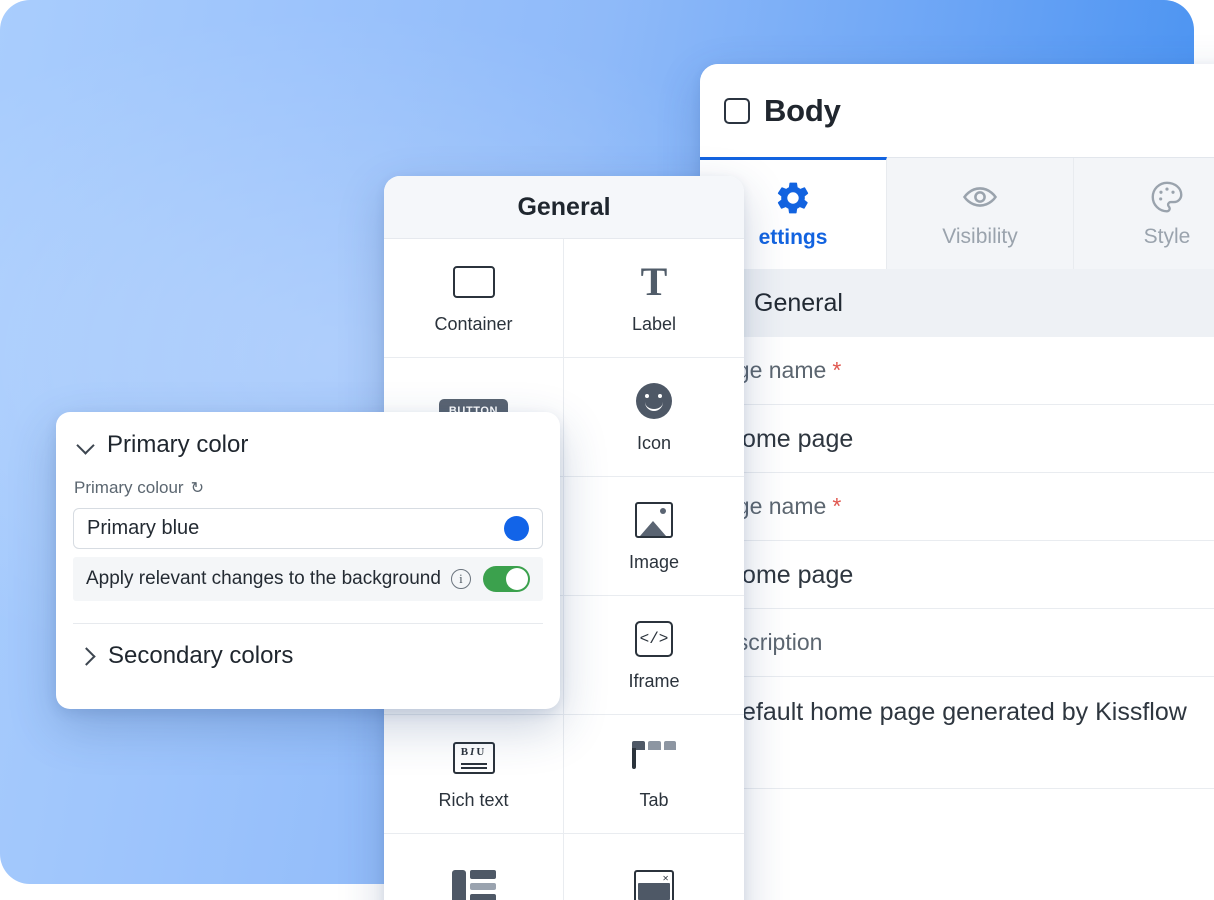 The width and height of the screenshot is (1214, 900). What do you see at coordinates (473, 282) in the screenshot?
I see `container-icon` at bounding box center [473, 282].